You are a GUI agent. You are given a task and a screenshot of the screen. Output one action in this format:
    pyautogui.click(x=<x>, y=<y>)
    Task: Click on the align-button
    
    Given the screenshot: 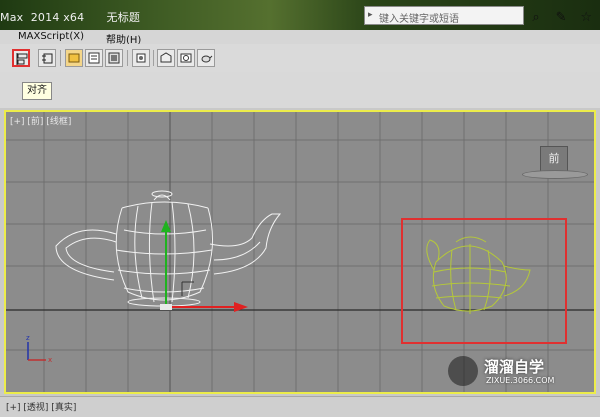 What is the action you would take?
    pyautogui.click(x=21, y=58)
    